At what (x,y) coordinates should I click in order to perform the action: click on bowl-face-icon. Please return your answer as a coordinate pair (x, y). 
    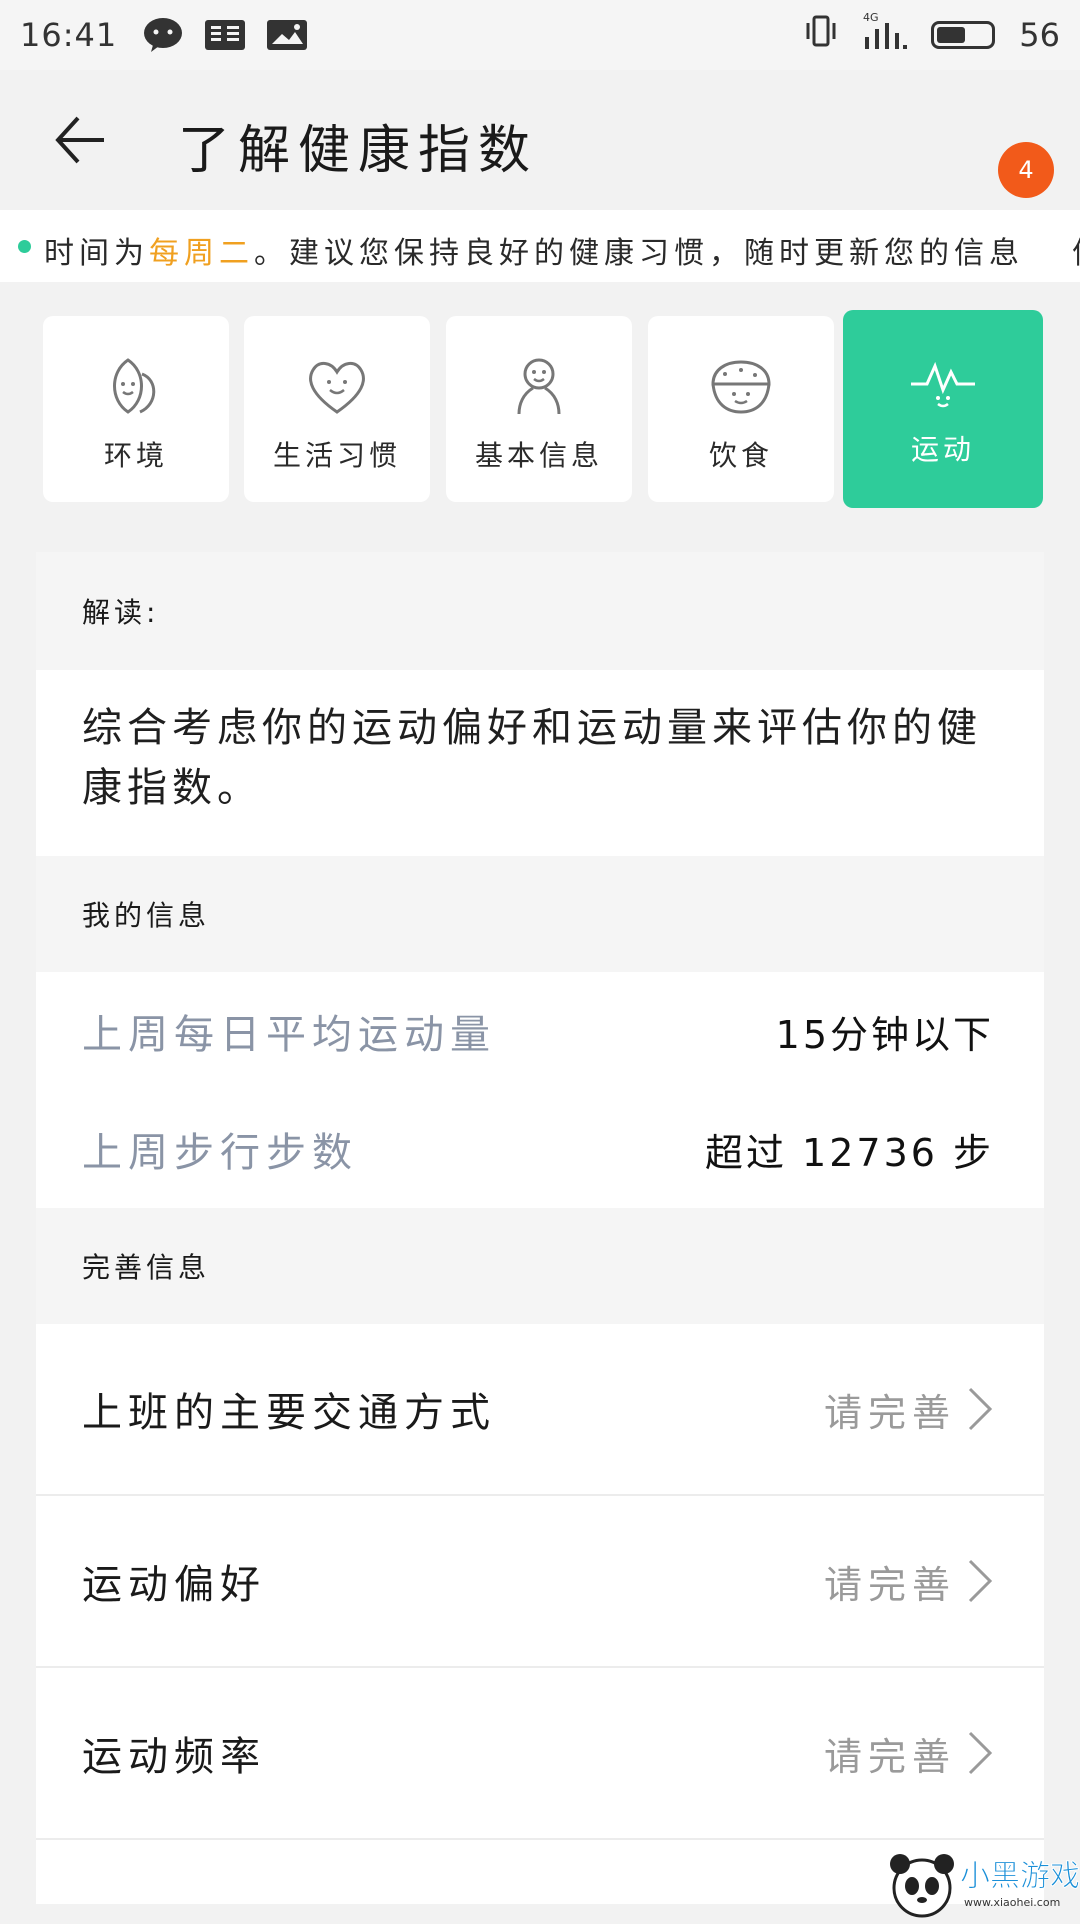
    Looking at the image, I should click on (741, 387).